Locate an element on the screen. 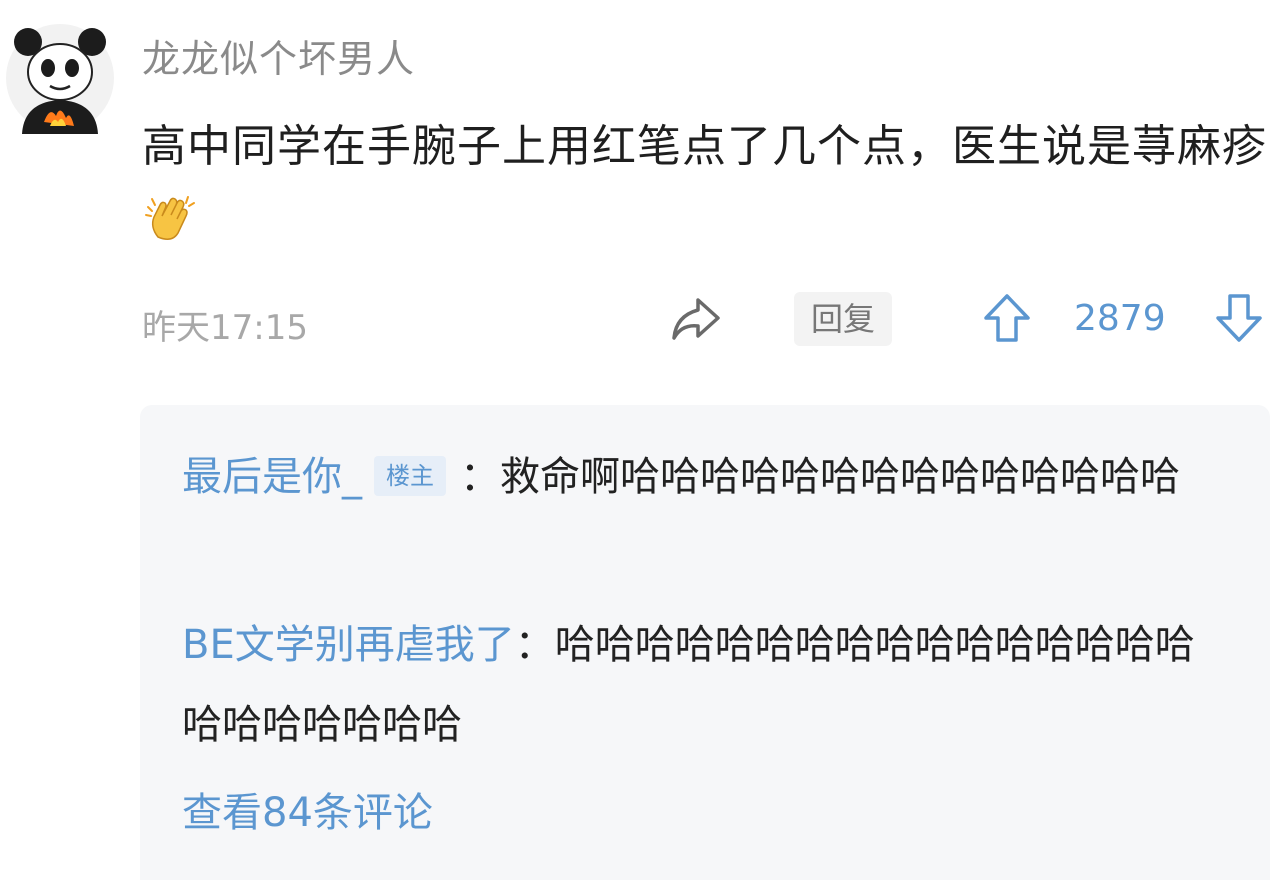  reply-button: 回复 is located at coordinates (843, 319).